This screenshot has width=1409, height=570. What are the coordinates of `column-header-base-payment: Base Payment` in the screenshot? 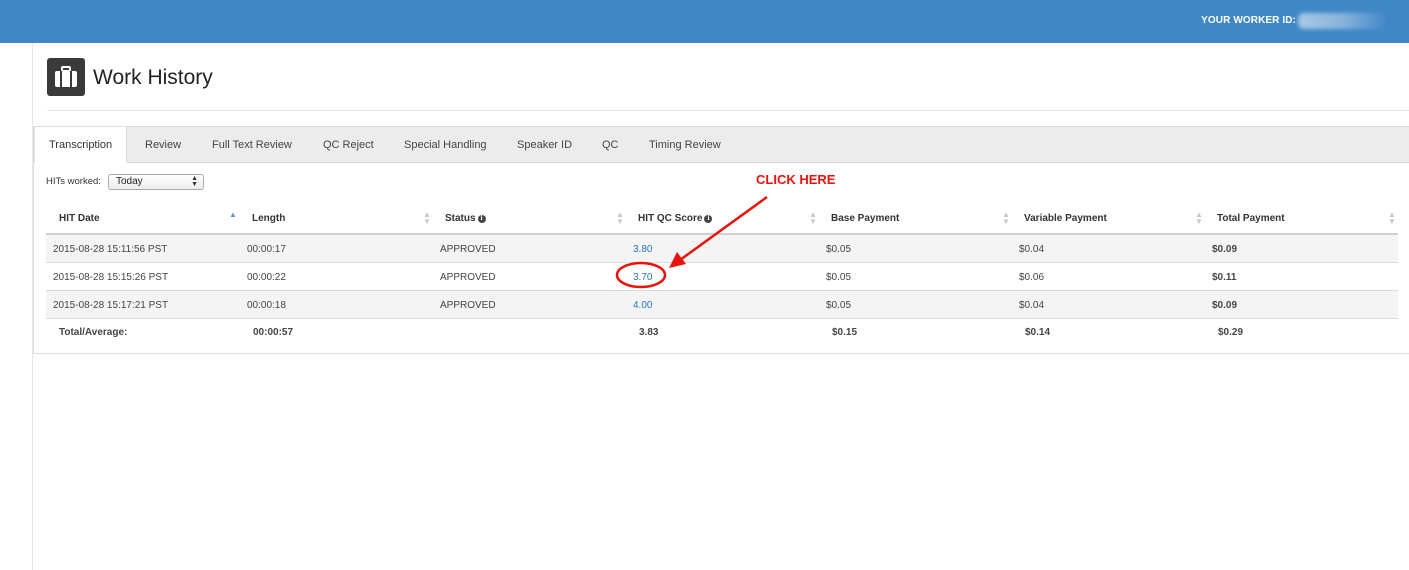 It's located at (865, 218).